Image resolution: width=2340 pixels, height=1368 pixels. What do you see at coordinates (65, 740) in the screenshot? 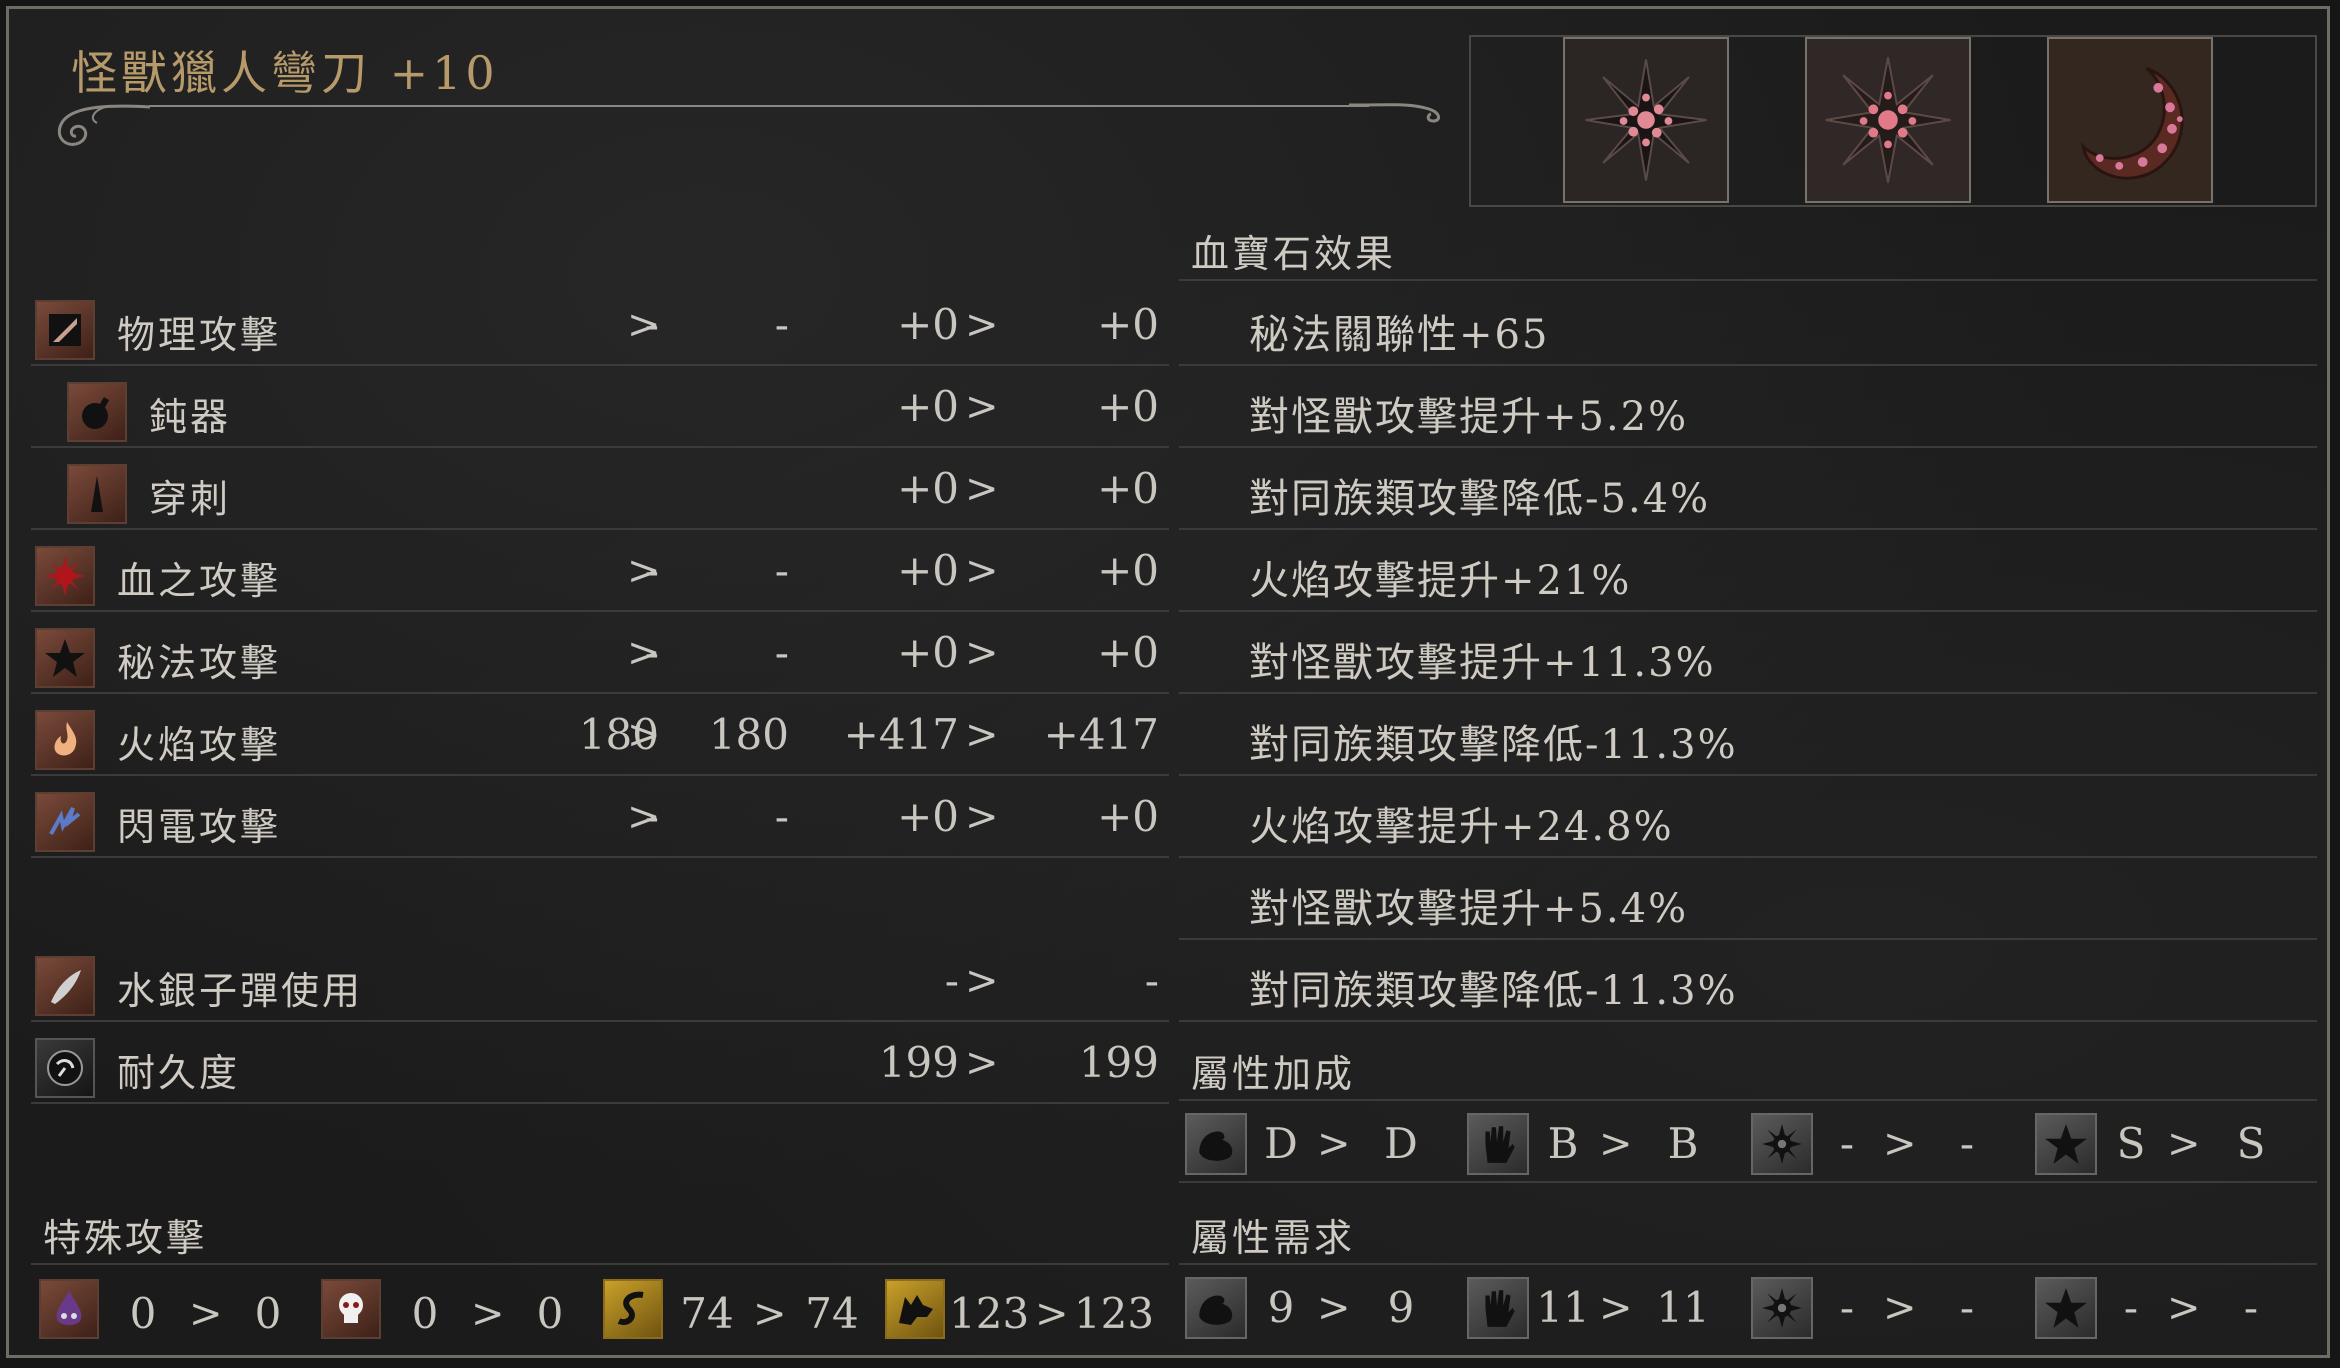
I see `fire-attack-badge` at bounding box center [65, 740].